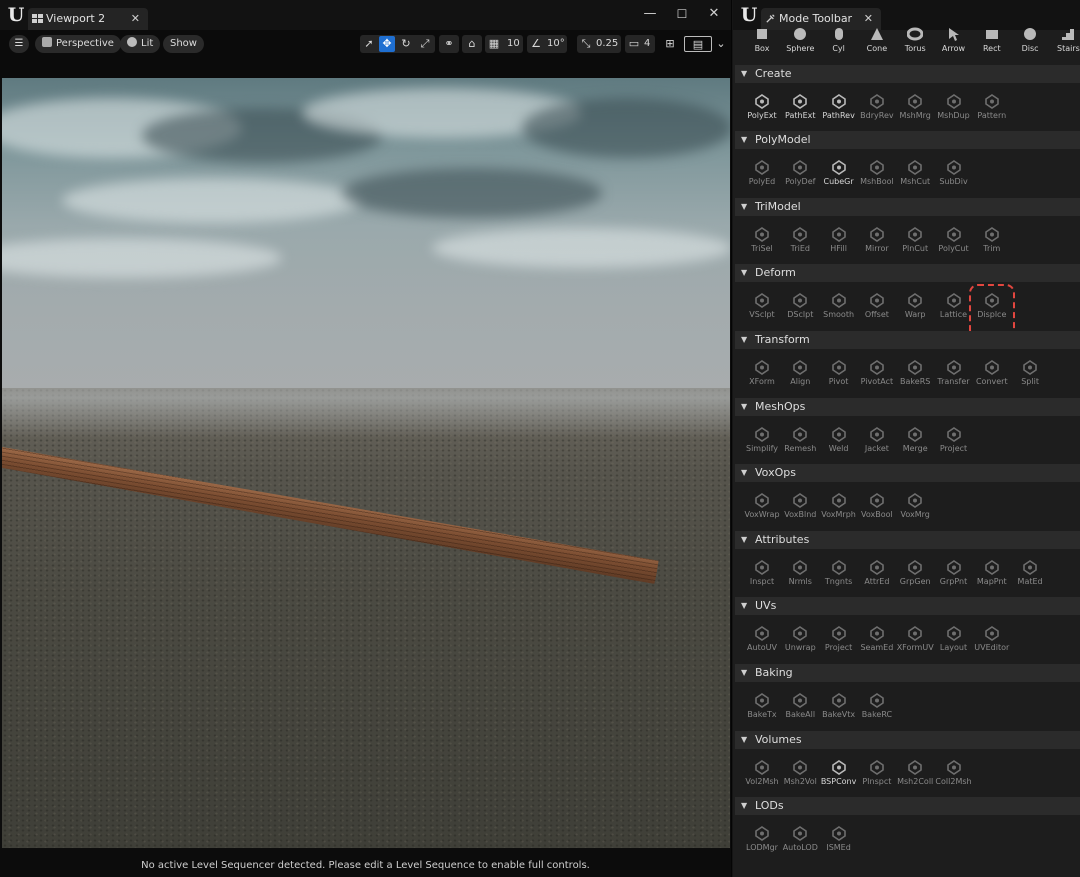 The height and width of the screenshot is (877, 1080). What do you see at coordinates (839, 107) in the screenshot?
I see `tool-pathrev: PathRev` at bounding box center [839, 107].